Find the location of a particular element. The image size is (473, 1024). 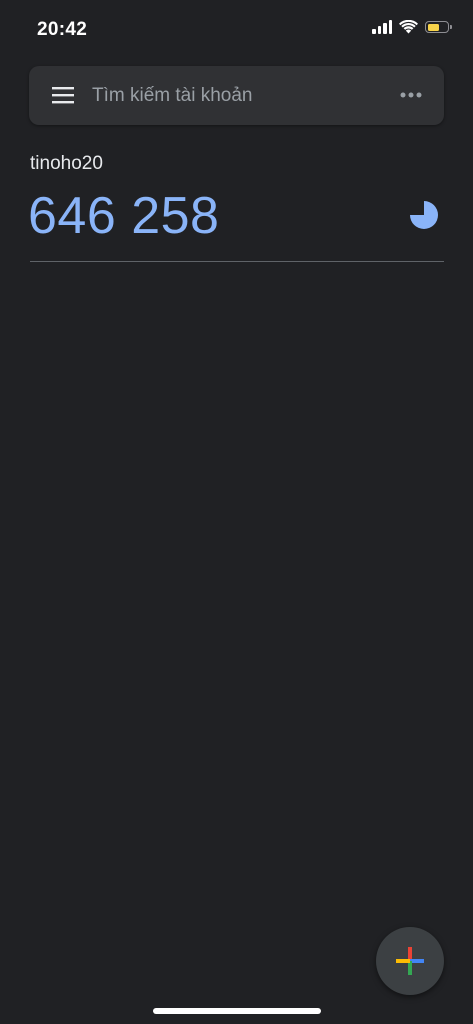

status-bar: 20:42 is located at coordinates (236, 30).